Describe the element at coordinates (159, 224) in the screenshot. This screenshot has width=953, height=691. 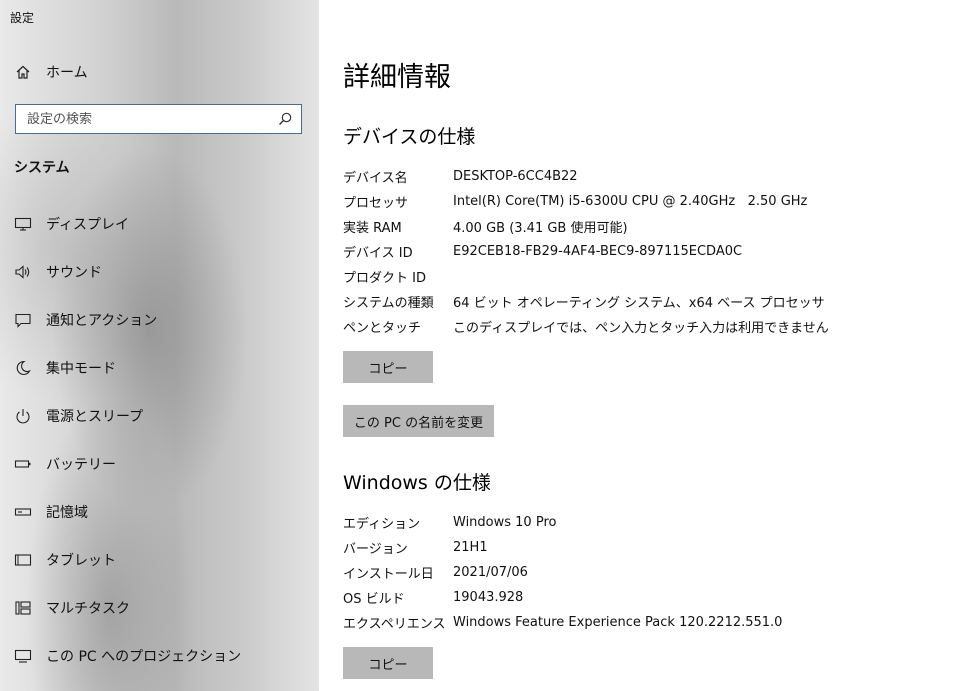
I see `sidebar-item-display: ディスプレイ` at that location.